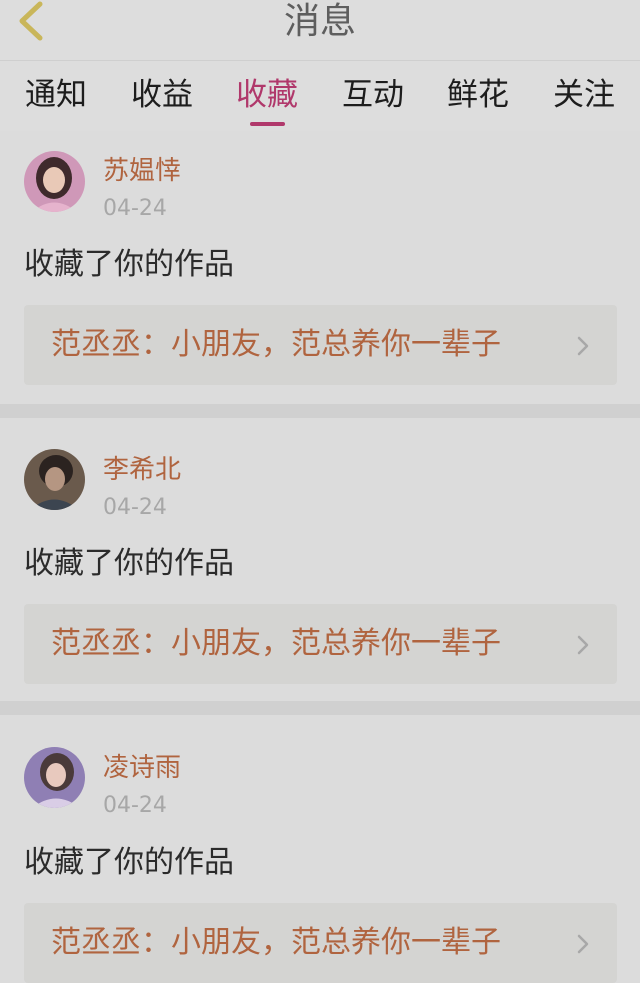 This screenshot has height=983, width=640. Describe the element at coordinates (142, 768) in the screenshot. I see `username: 凌诗雨` at that location.